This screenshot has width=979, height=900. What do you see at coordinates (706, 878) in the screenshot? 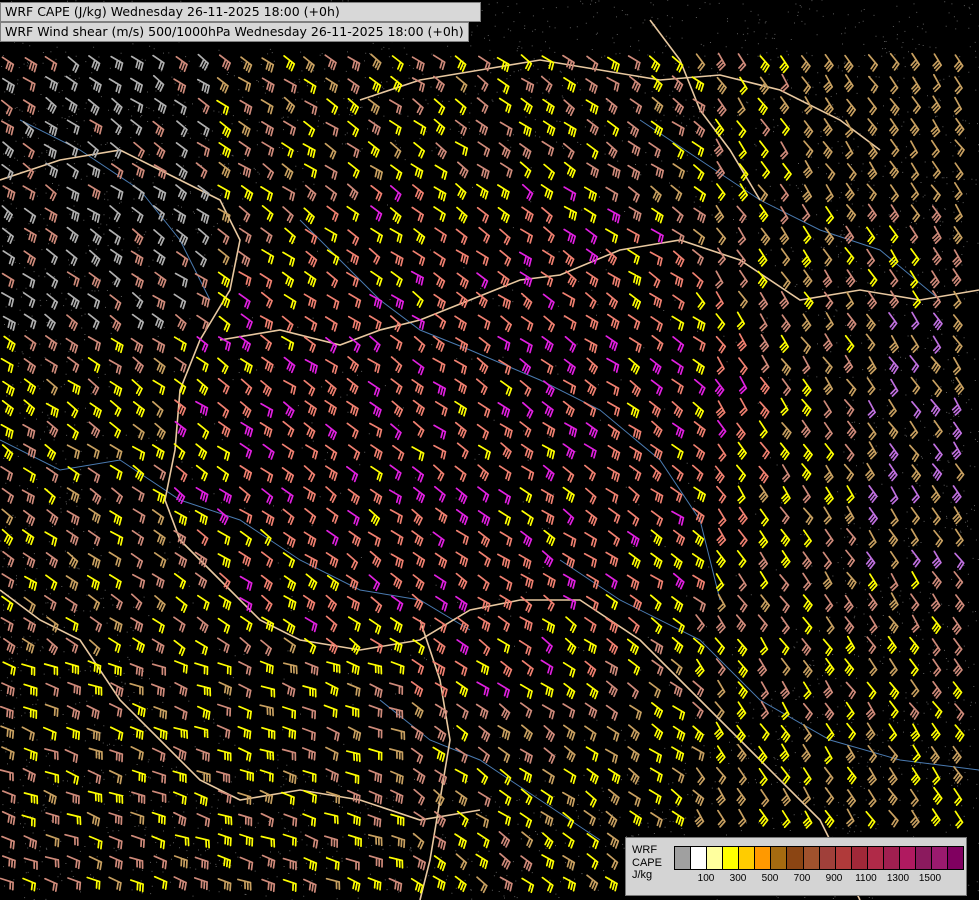
I see `legend-tick-label: 100` at bounding box center [706, 878].